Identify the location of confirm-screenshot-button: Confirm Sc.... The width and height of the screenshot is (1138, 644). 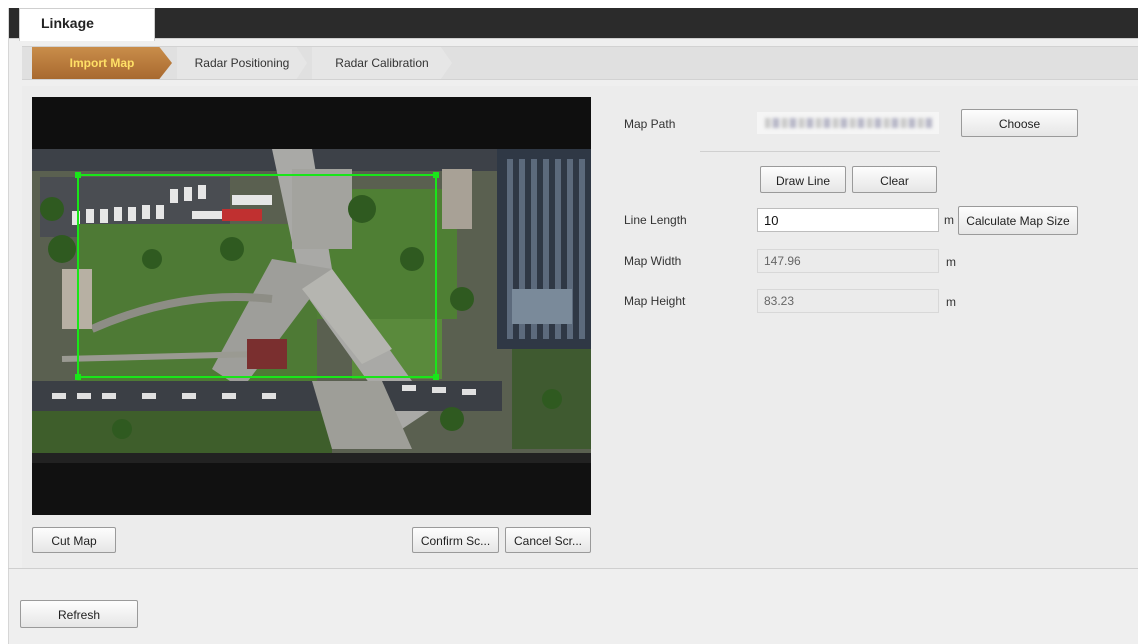
(455, 540).